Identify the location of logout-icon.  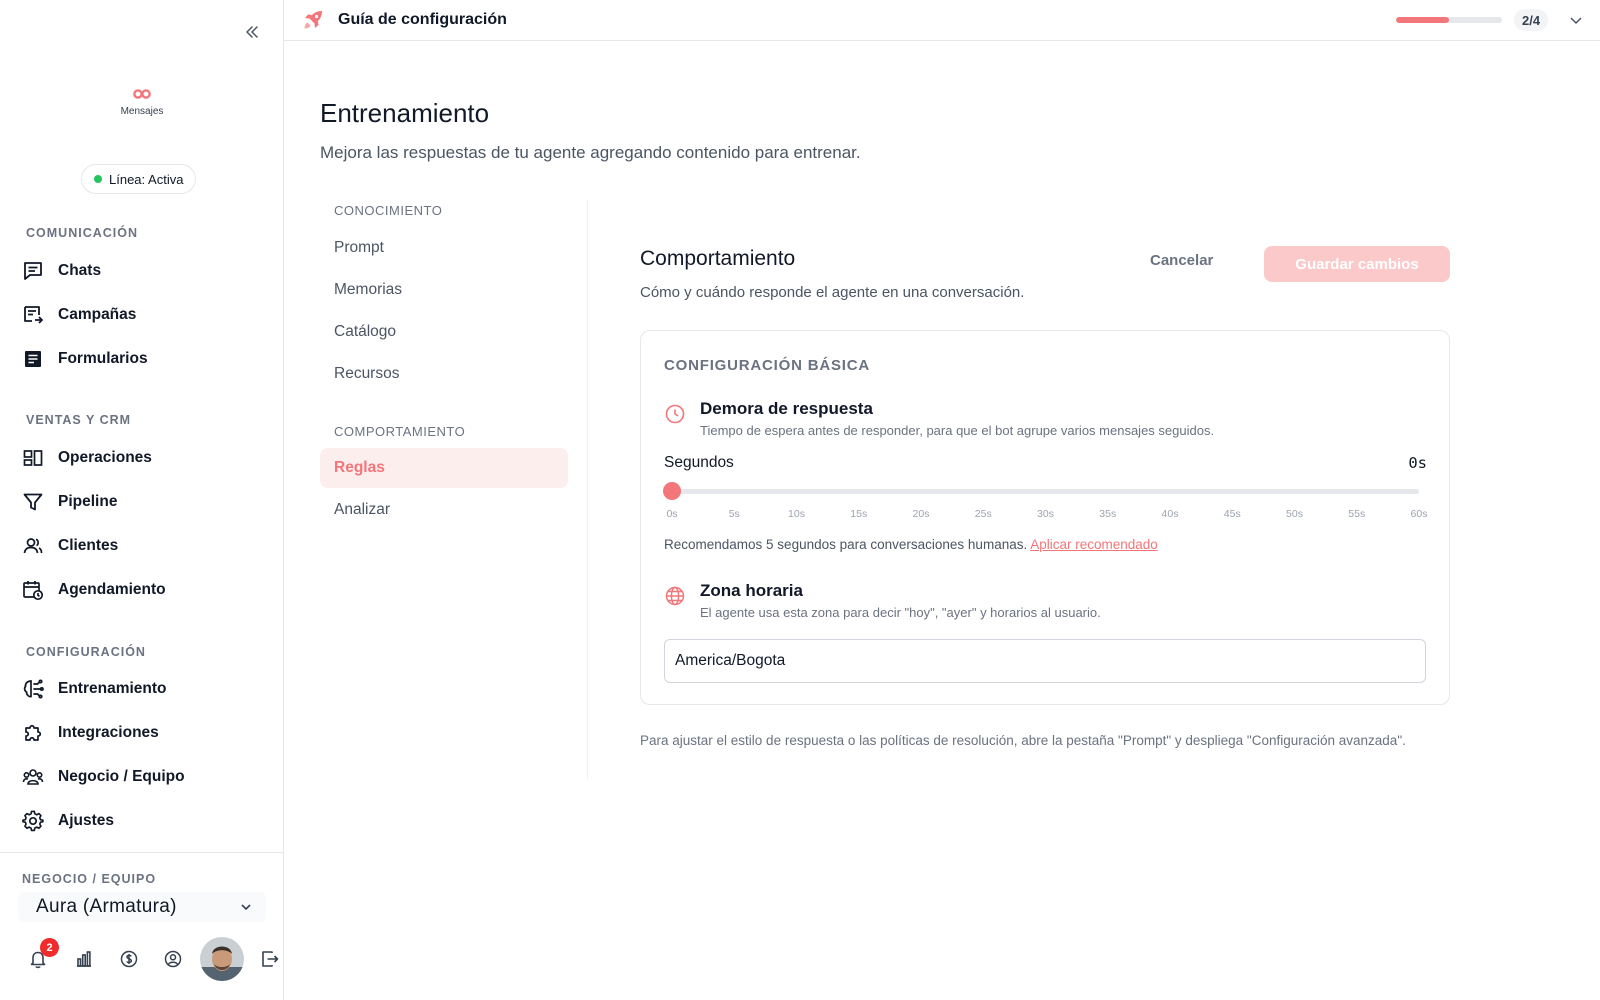
(270, 959).